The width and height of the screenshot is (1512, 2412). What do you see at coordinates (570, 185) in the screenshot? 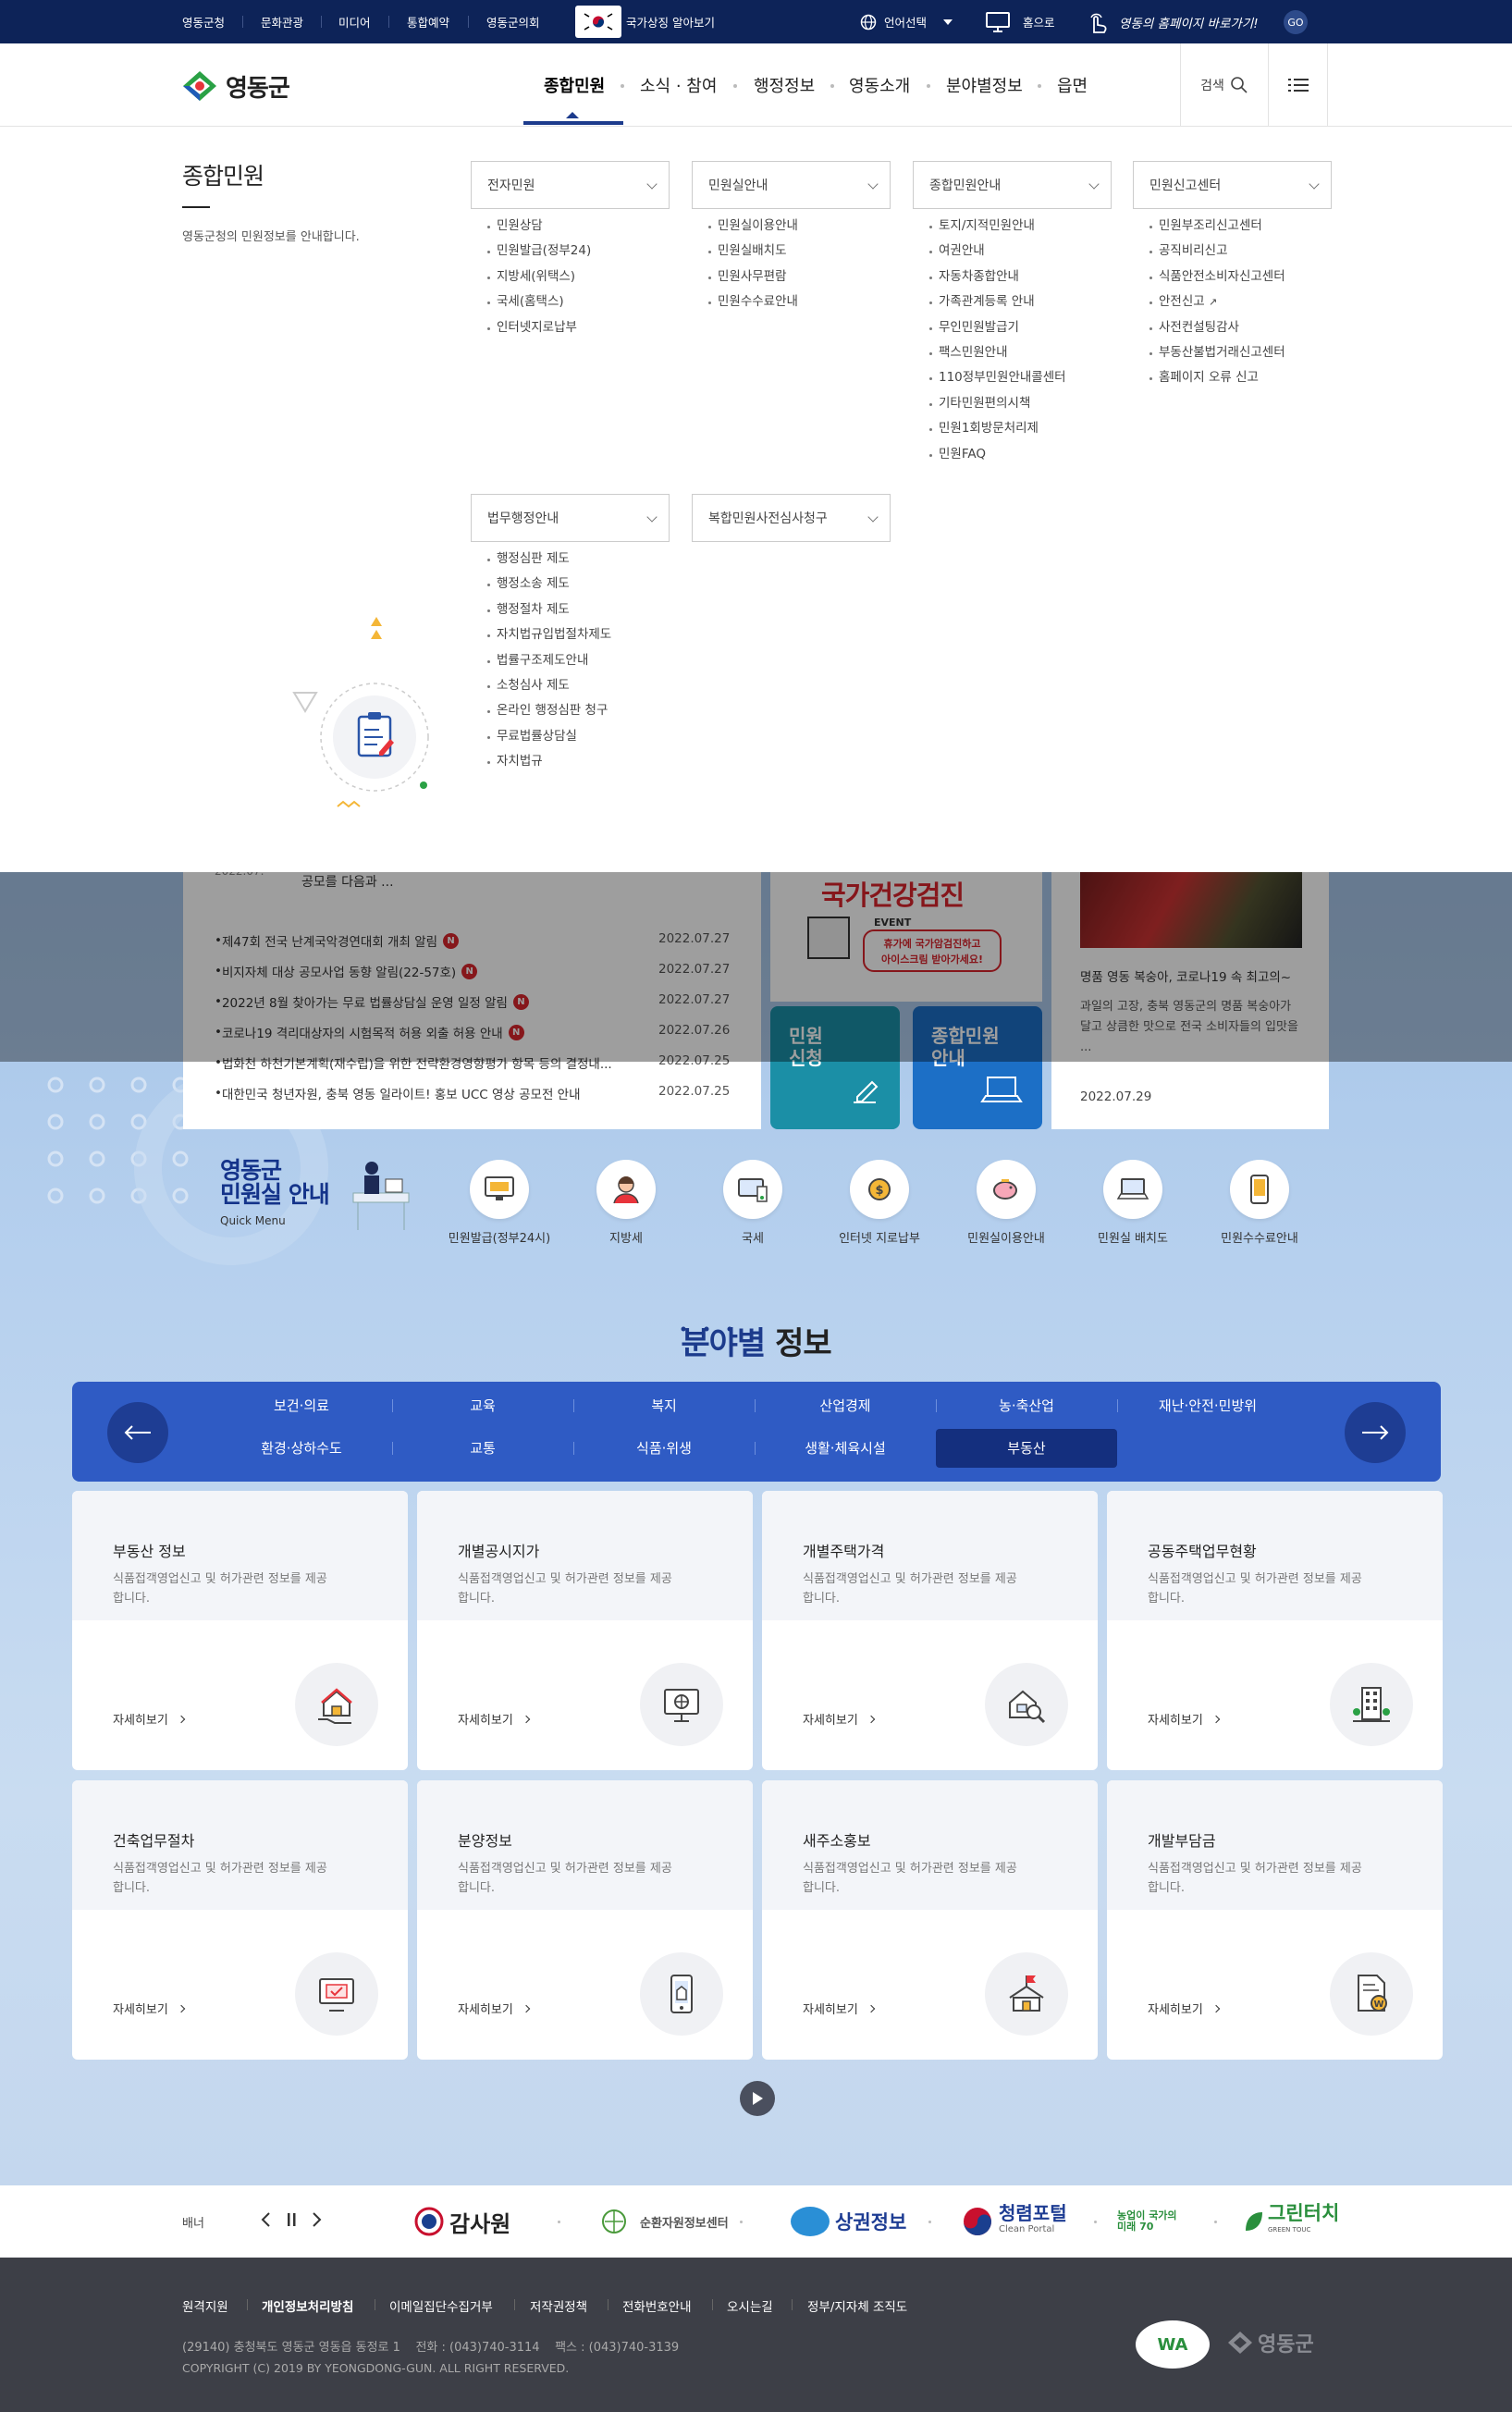
I see `submenu-e-civil: 전자민원` at bounding box center [570, 185].